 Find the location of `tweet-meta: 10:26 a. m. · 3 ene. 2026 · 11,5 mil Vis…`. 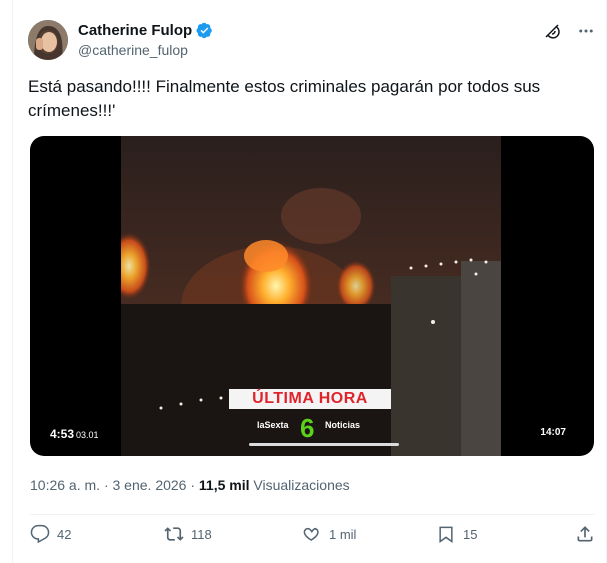

tweet-meta: 10:26 a. m. · 3 ene. 2026 · 11,5 mil Vis… is located at coordinates (190, 485).